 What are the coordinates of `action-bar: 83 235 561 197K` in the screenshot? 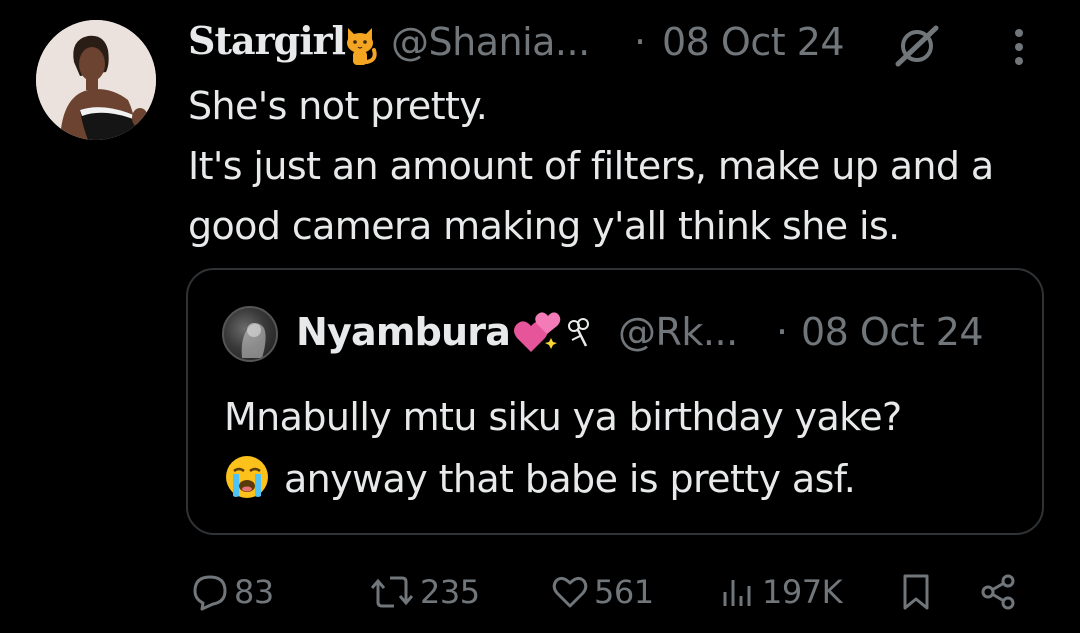 It's located at (540, 592).